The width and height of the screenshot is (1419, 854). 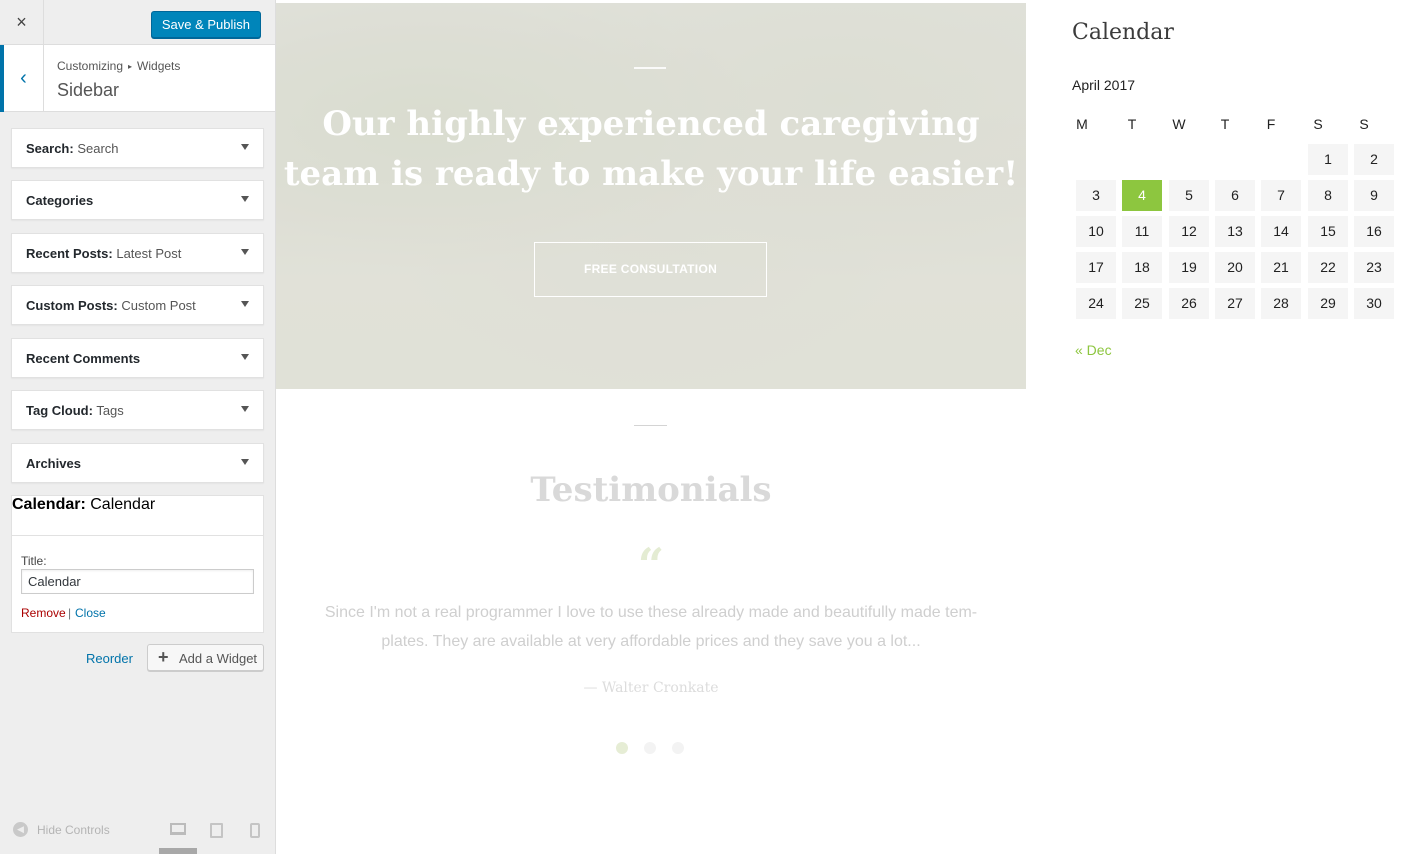 I want to click on breadcrumb-root: Customizing, so click(x=90, y=66).